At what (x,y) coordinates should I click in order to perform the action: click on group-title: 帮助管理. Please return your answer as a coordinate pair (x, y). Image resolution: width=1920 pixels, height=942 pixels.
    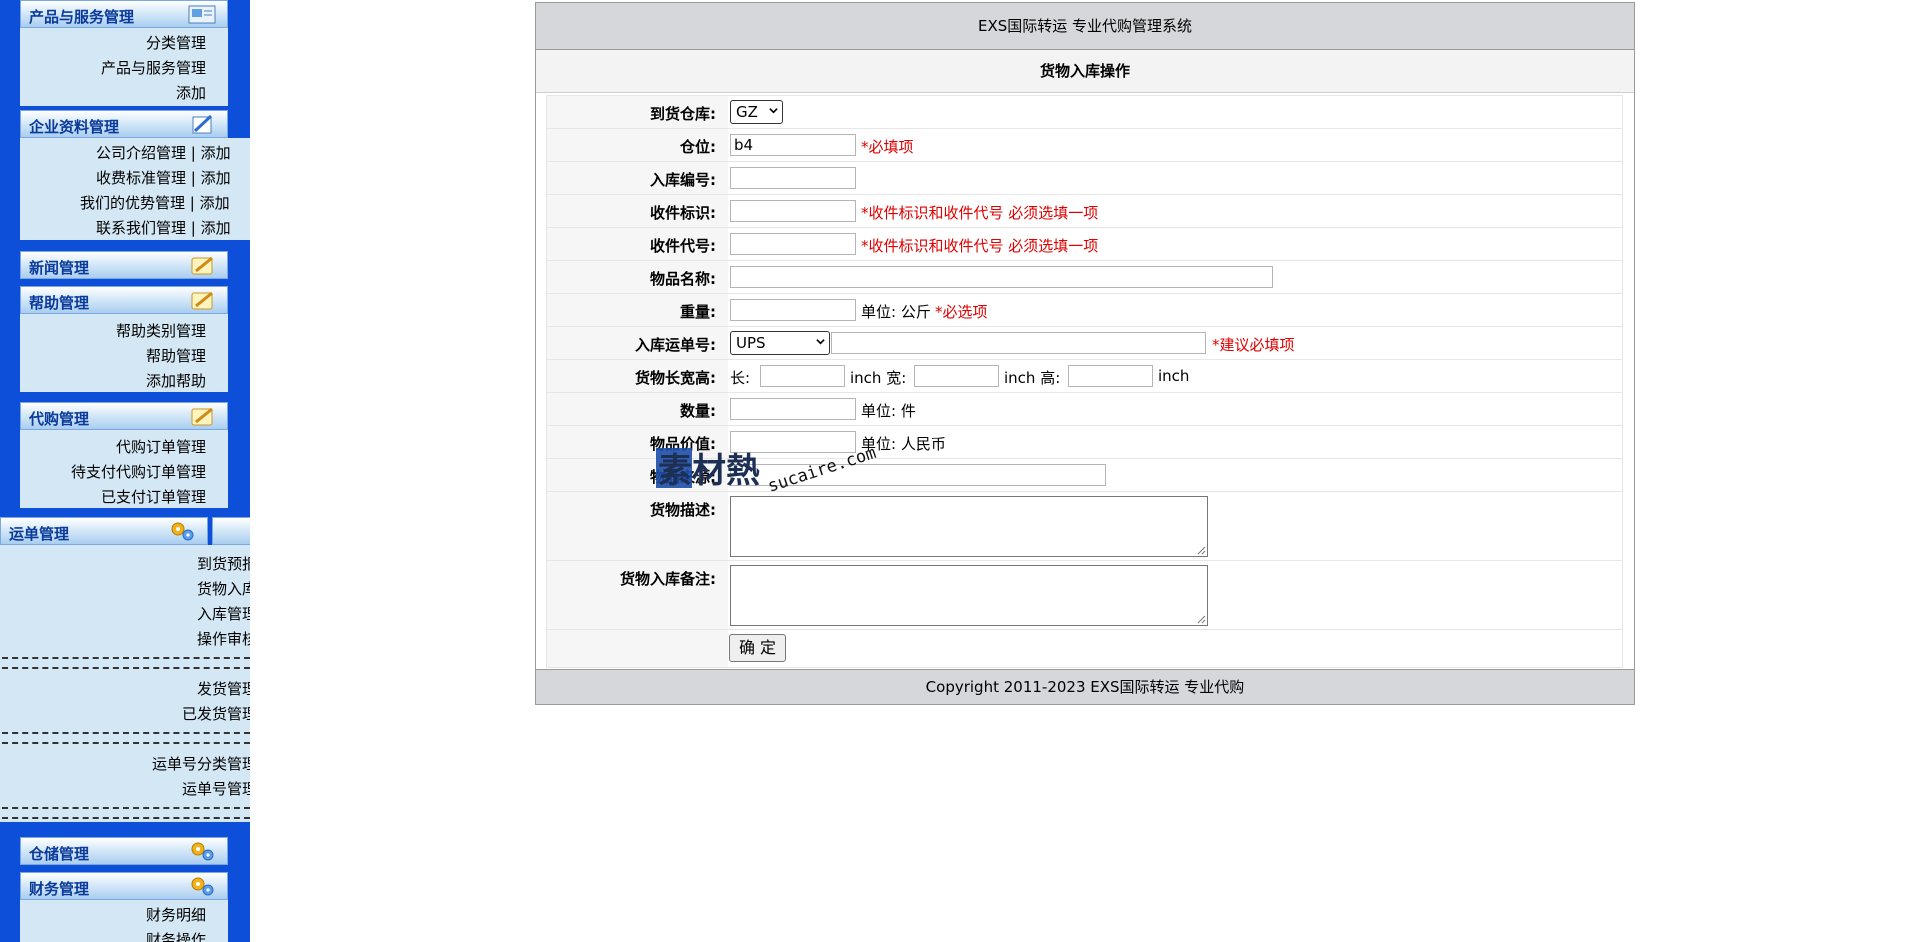
    Looking at the image, I should click on (59, 303).